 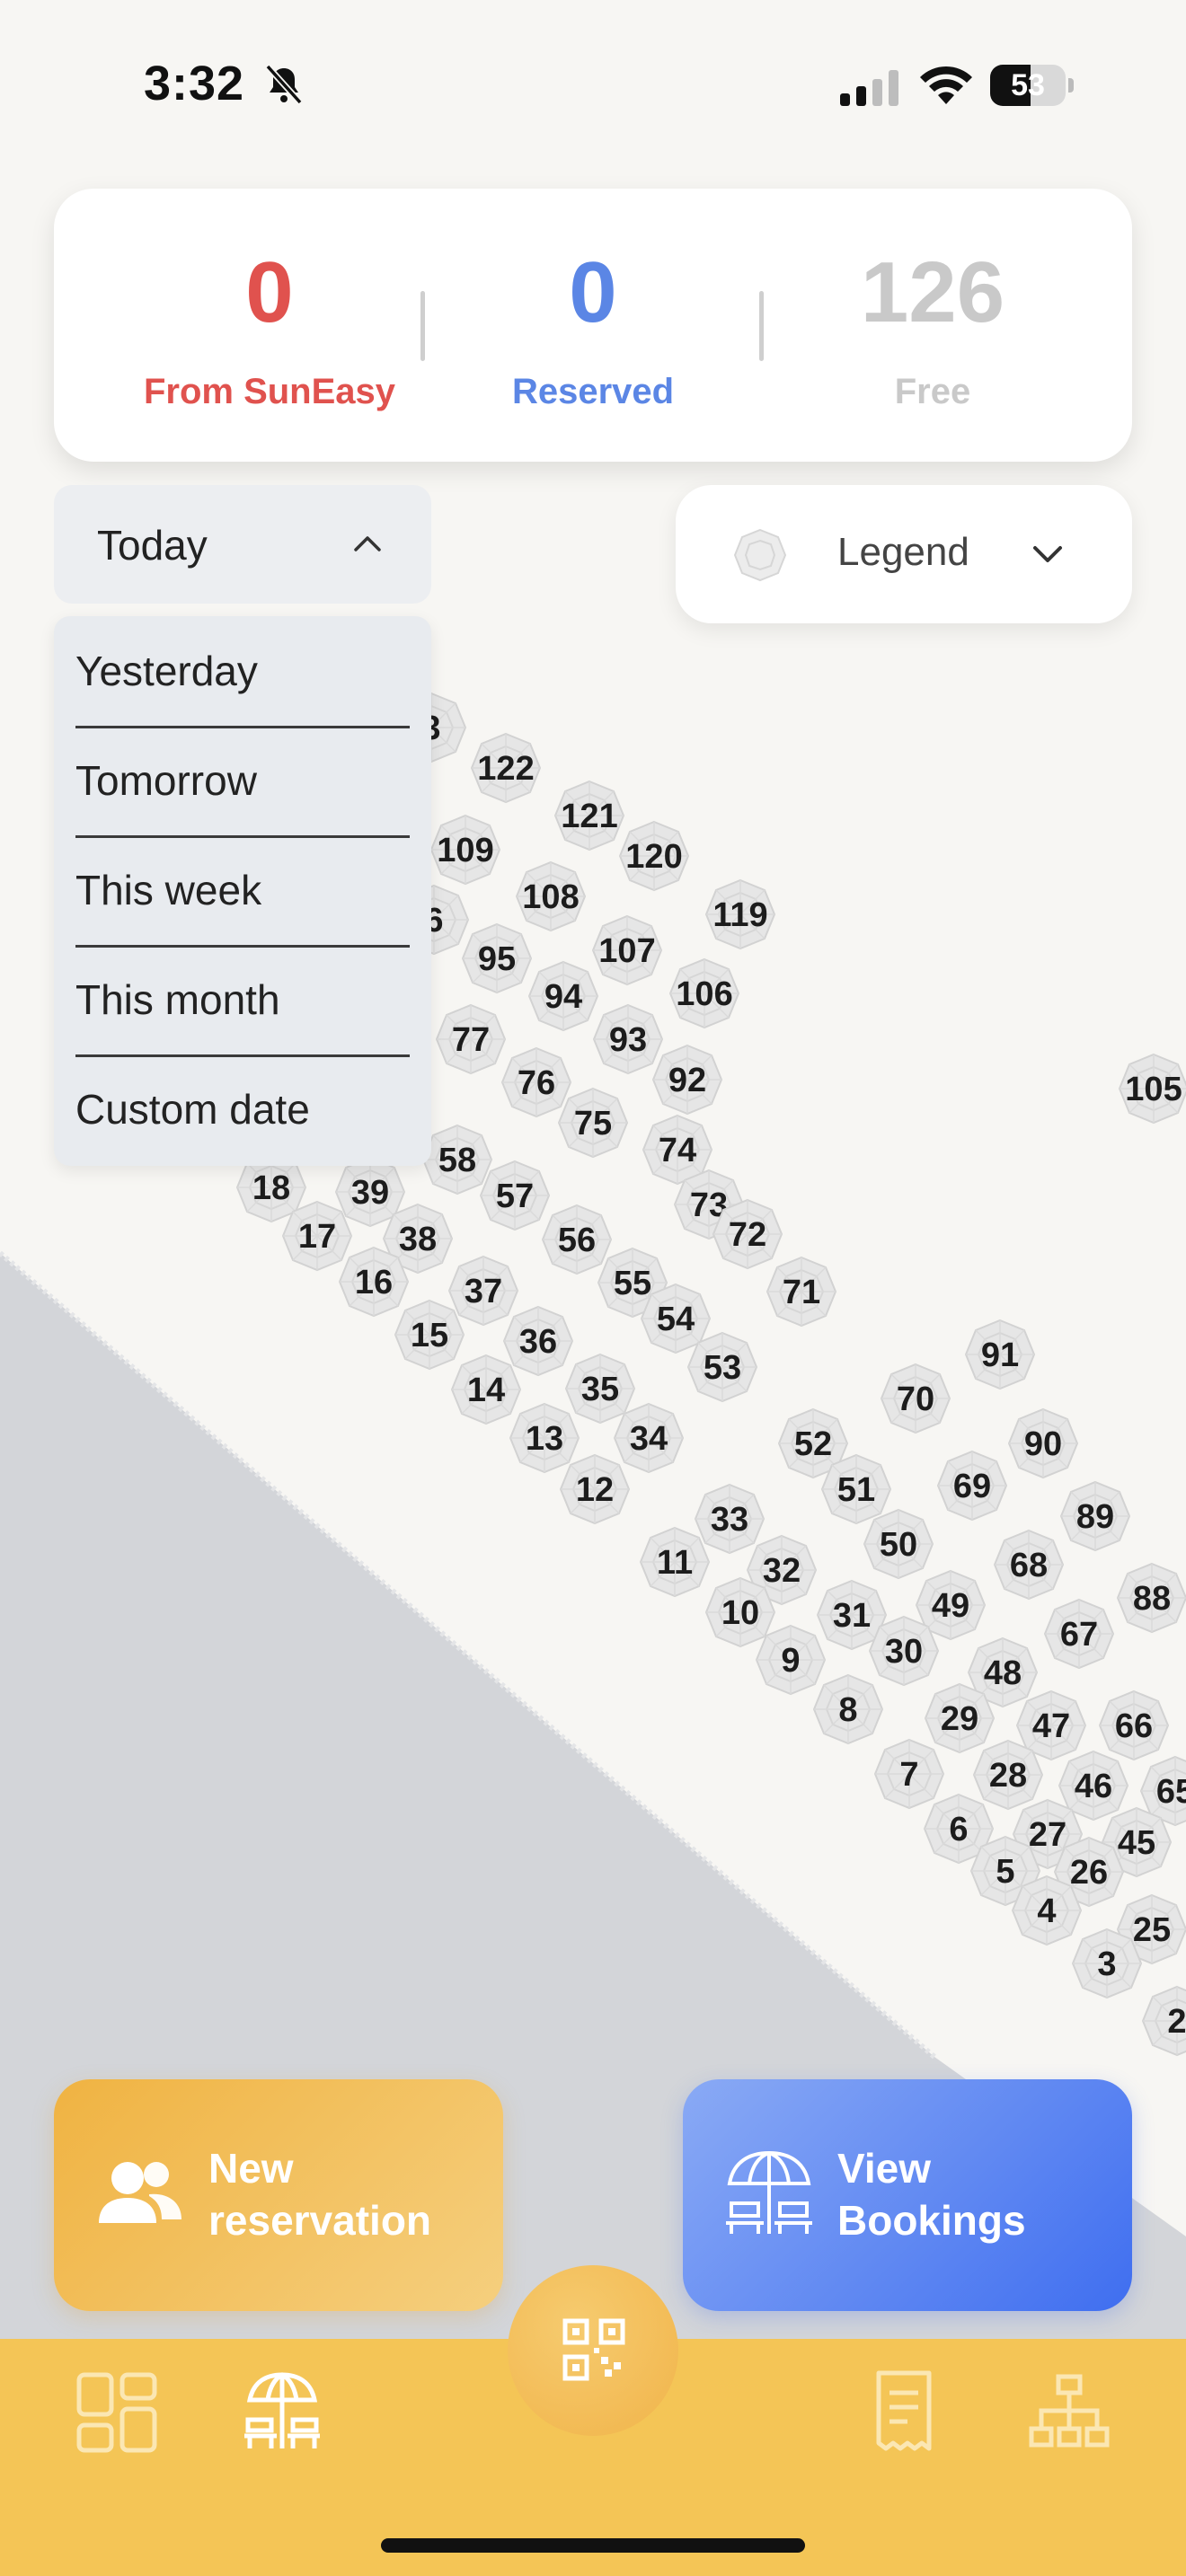 I want to click on umbrella-spot: 11, so click(x=674, y=1562).